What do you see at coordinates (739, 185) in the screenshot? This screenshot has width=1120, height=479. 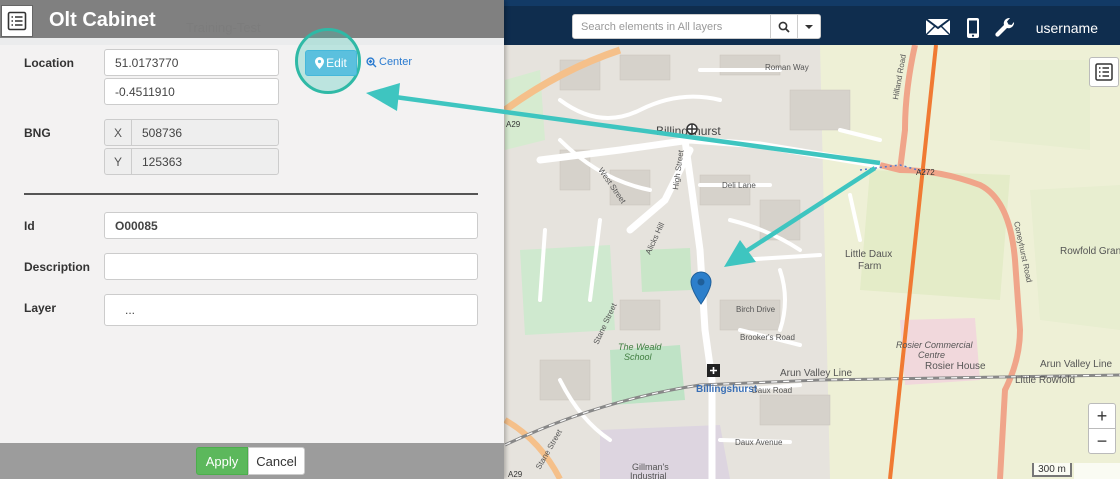 I see `map-label-deli-lane: Deli Lane` at bounding box center [739, 185].